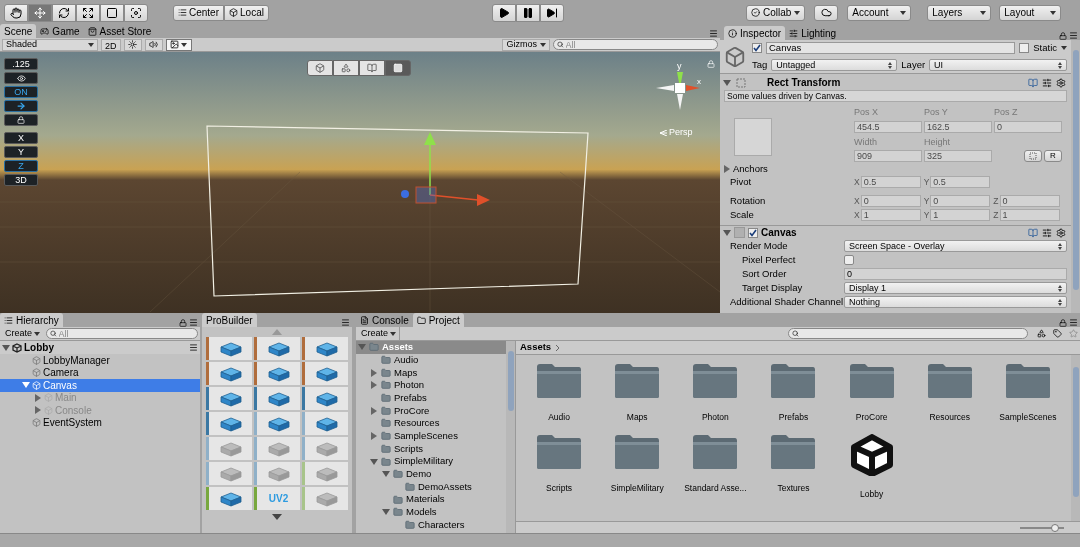  I want to click on asset-label: Lobby, so click(872, 494).